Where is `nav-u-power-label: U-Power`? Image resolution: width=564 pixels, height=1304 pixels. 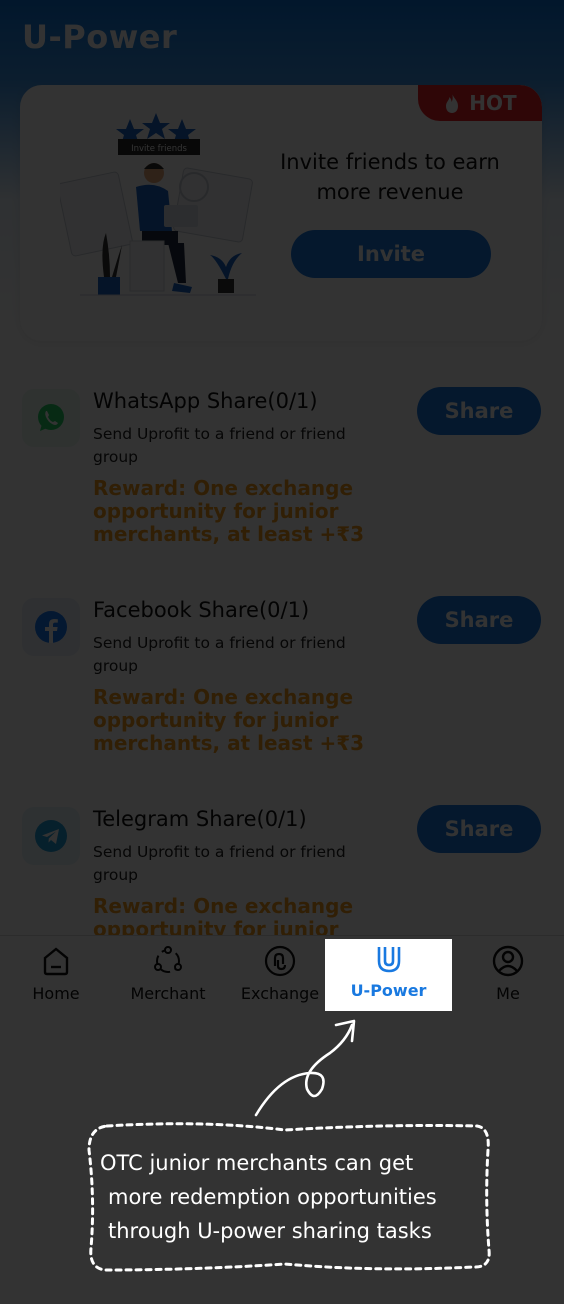 nav-u-power-label: U-Power is located at coordinates (388, 990).